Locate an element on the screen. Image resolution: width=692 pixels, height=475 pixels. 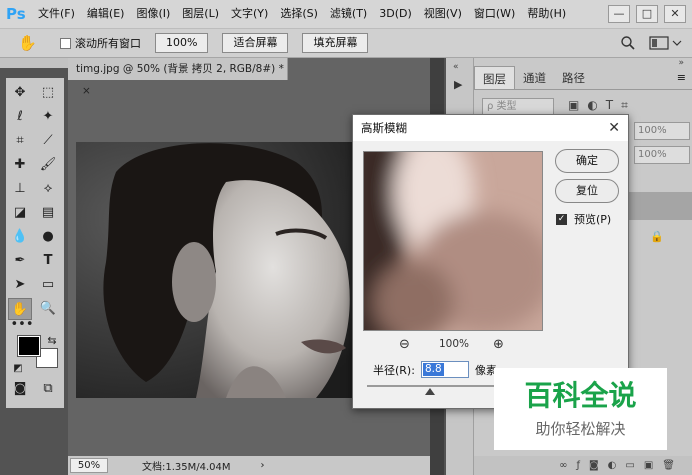
screen-mode-icon: ⧉ is located at coordinates (48, 389).